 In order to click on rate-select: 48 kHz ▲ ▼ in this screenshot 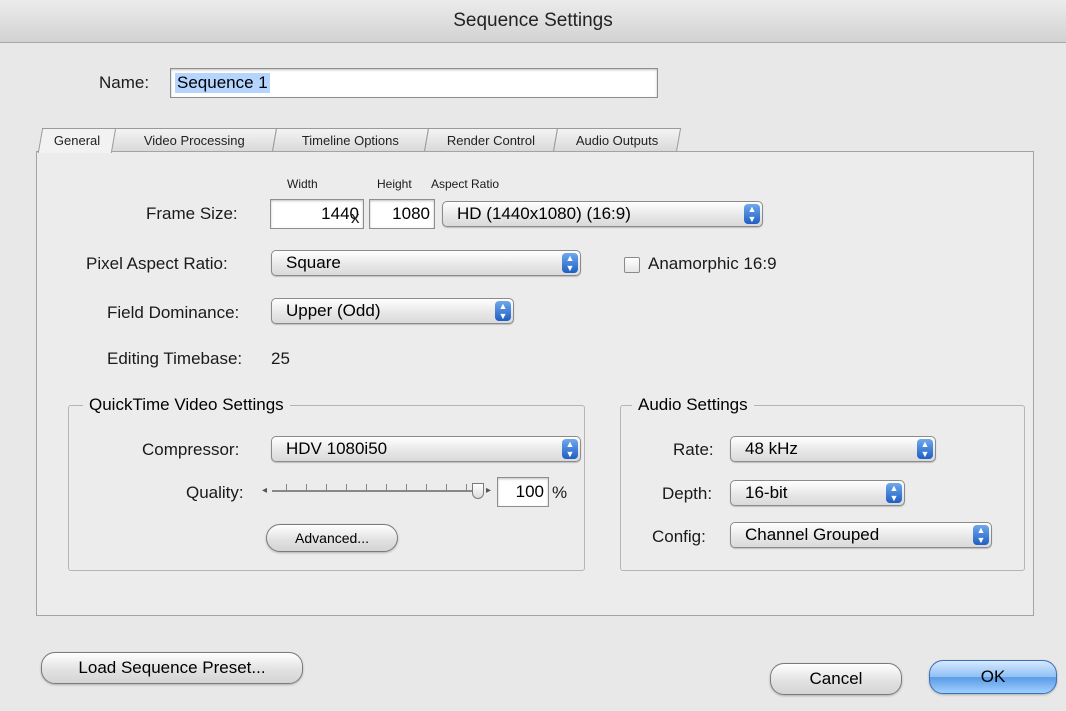, I will do `click(833, 449)`.